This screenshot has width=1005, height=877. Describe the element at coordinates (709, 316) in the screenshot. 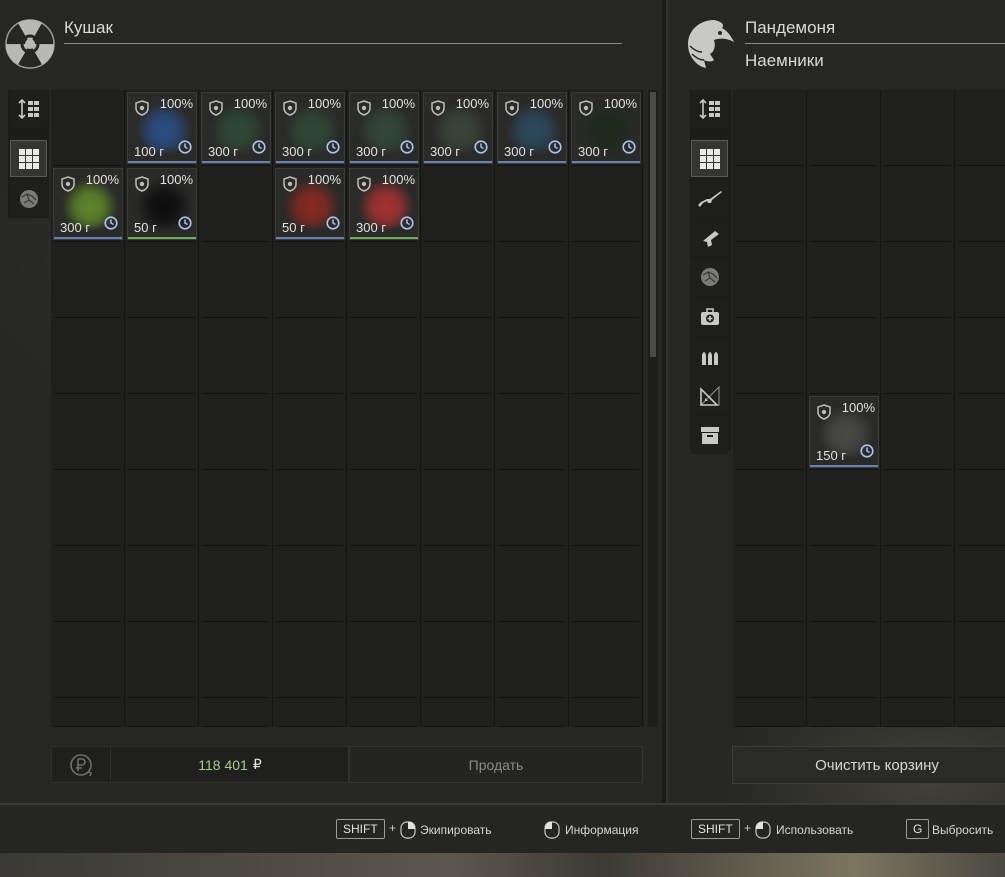

I see `tool-medkit-button` at that location.